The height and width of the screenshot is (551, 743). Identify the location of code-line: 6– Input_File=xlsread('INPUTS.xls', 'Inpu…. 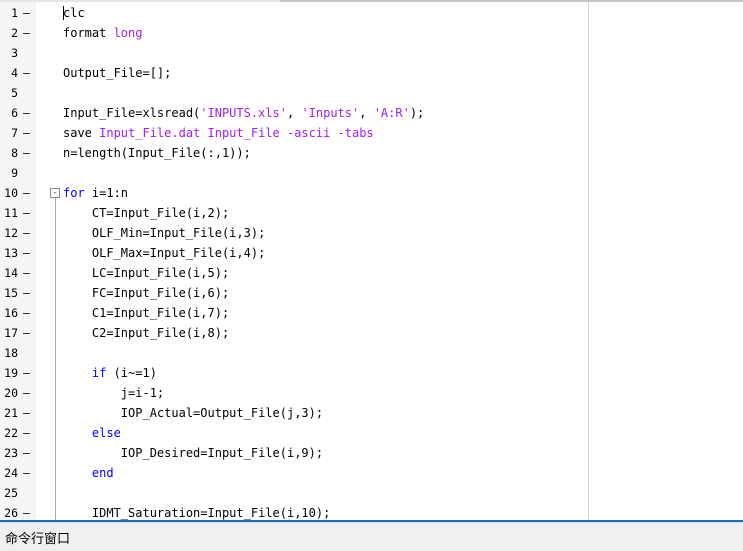
(371, 113).